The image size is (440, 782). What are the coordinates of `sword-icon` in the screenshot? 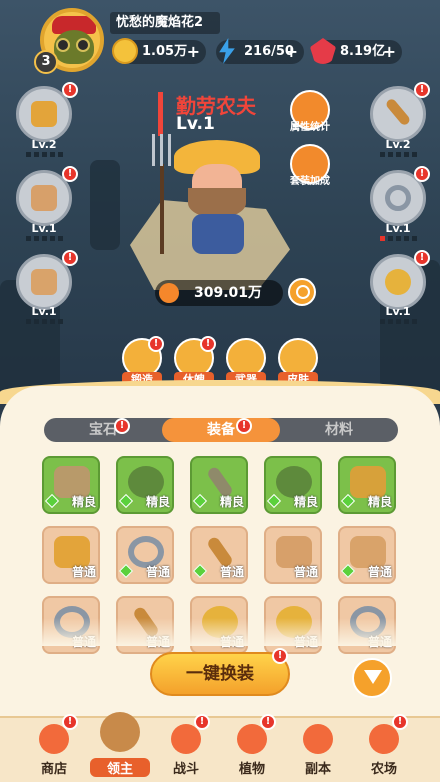 It's located at (398, 112).